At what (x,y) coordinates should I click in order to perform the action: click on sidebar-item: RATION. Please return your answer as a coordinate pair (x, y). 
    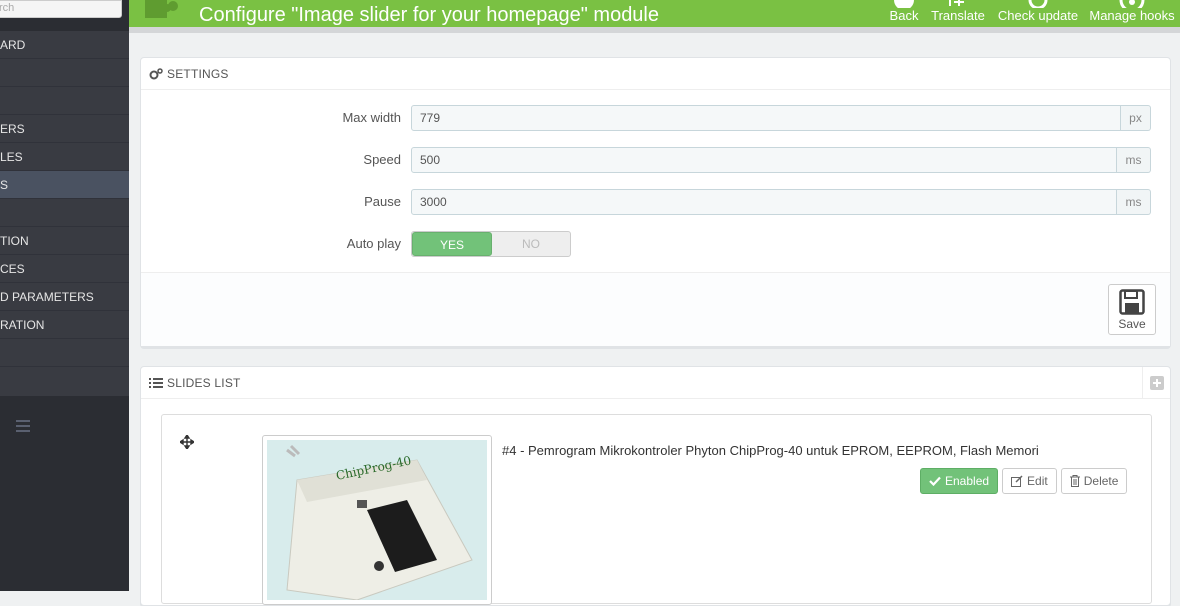
    Looking at the image, I should click on (64, 325).